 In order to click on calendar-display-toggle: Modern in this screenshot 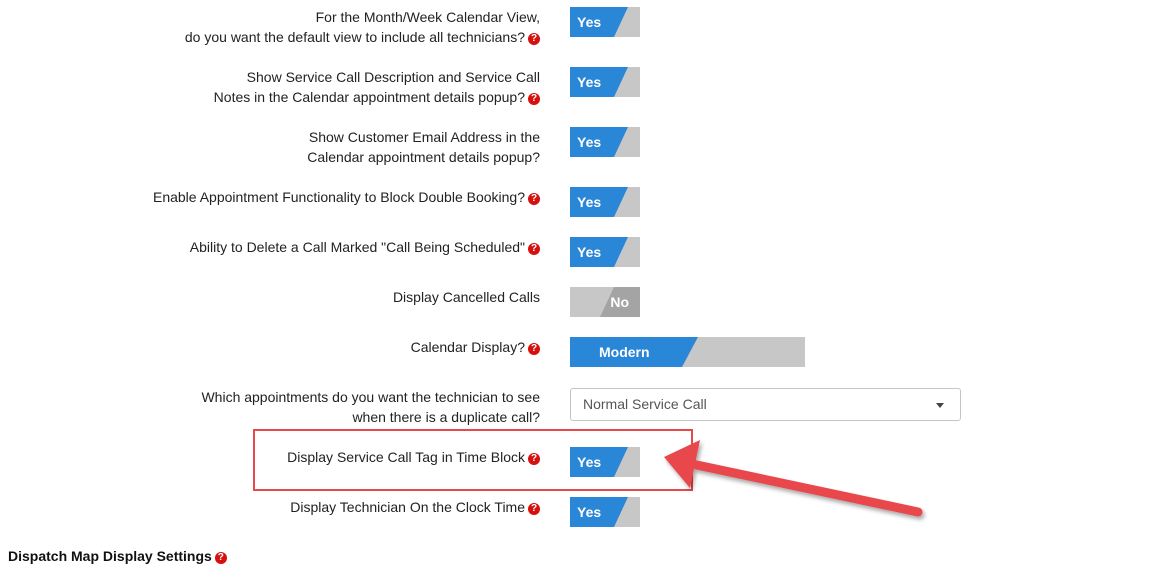, I will do `click(687, 352)`.